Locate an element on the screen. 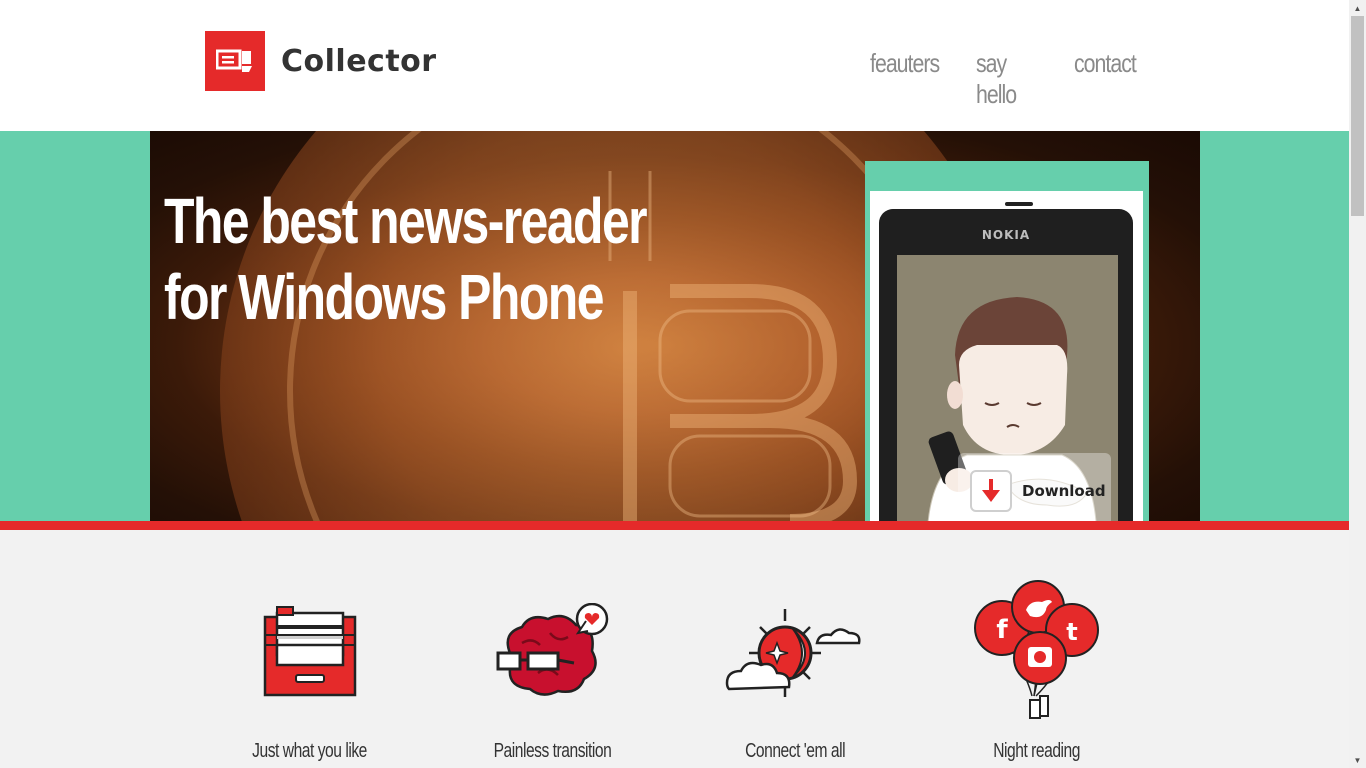  svg-text: f is located at coordinates (1002, 630).